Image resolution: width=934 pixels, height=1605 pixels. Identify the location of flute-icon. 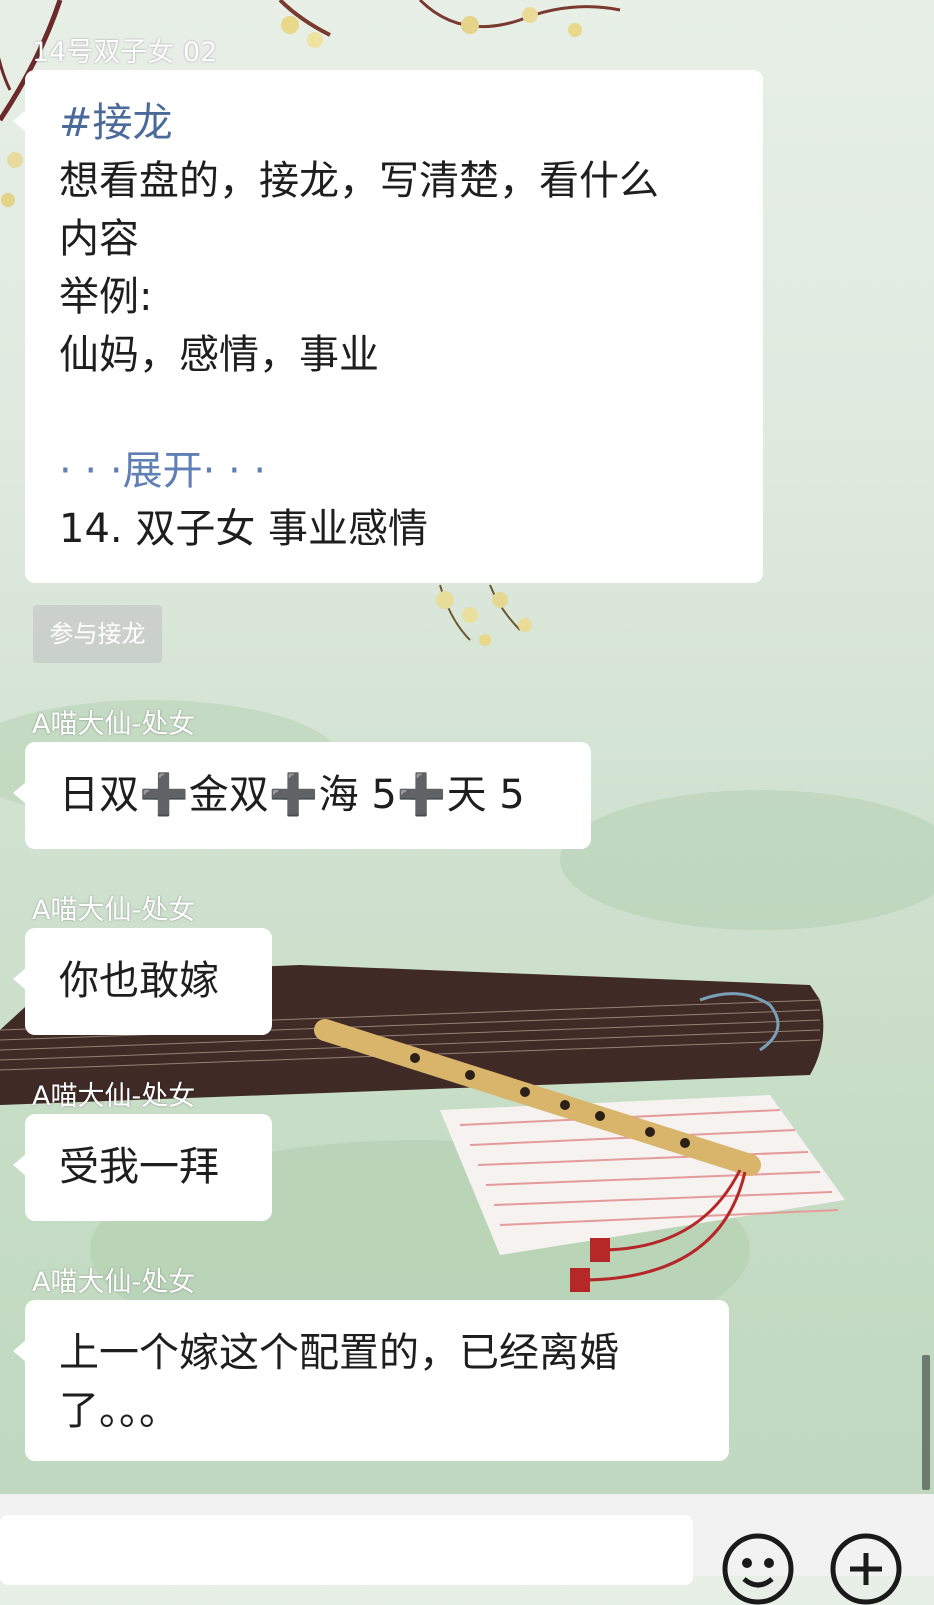
(537, 1155).